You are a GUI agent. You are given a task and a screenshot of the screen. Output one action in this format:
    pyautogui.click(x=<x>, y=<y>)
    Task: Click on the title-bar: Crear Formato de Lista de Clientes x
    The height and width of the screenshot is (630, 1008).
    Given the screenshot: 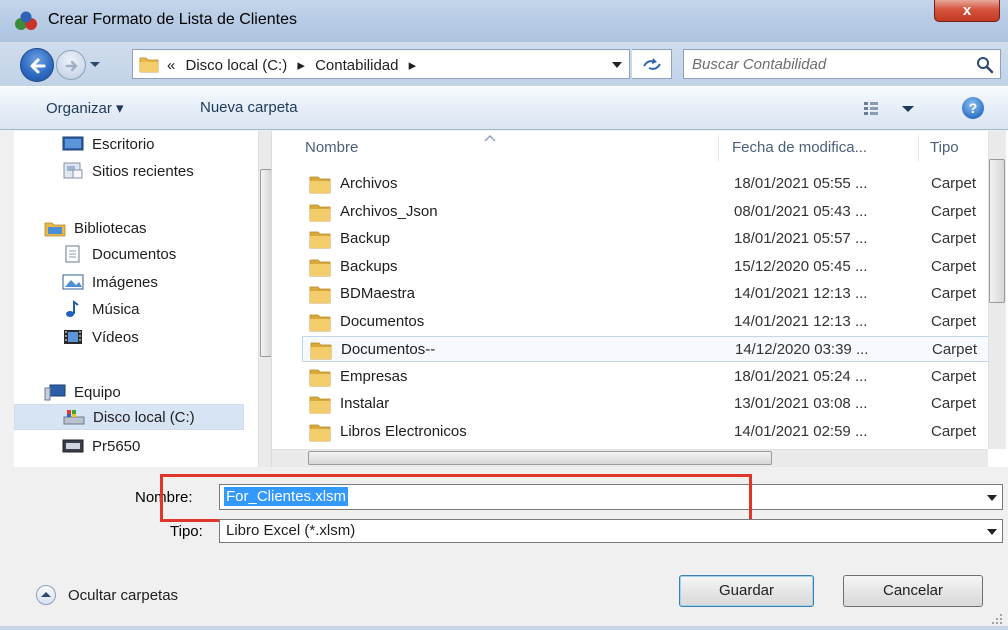 What is the action you would take?
    pyautogui.click(x=504, y=21)
    